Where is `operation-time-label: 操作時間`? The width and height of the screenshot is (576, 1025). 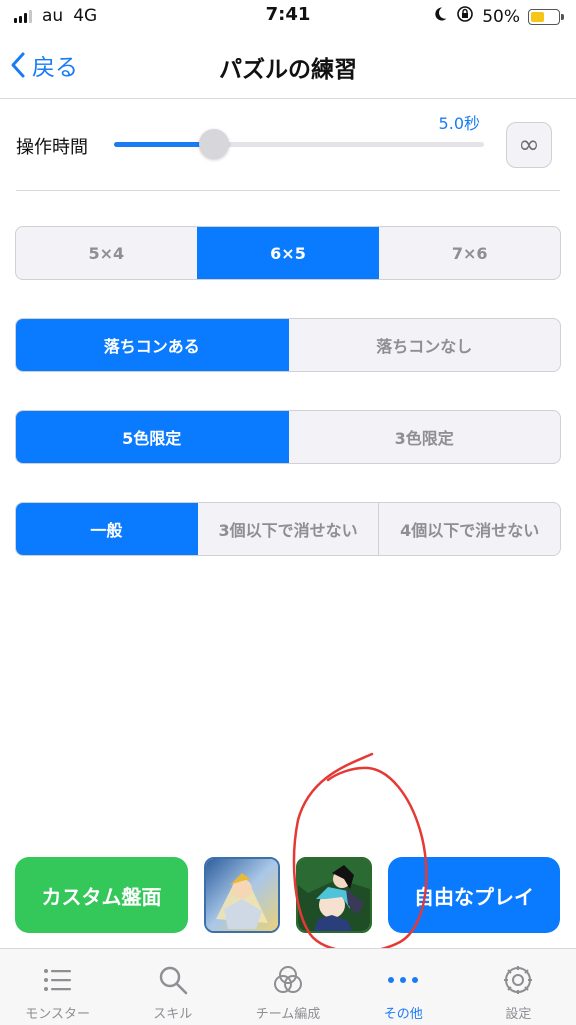 operation-time-label: 操作時間 is located at coordinates (52, 147).